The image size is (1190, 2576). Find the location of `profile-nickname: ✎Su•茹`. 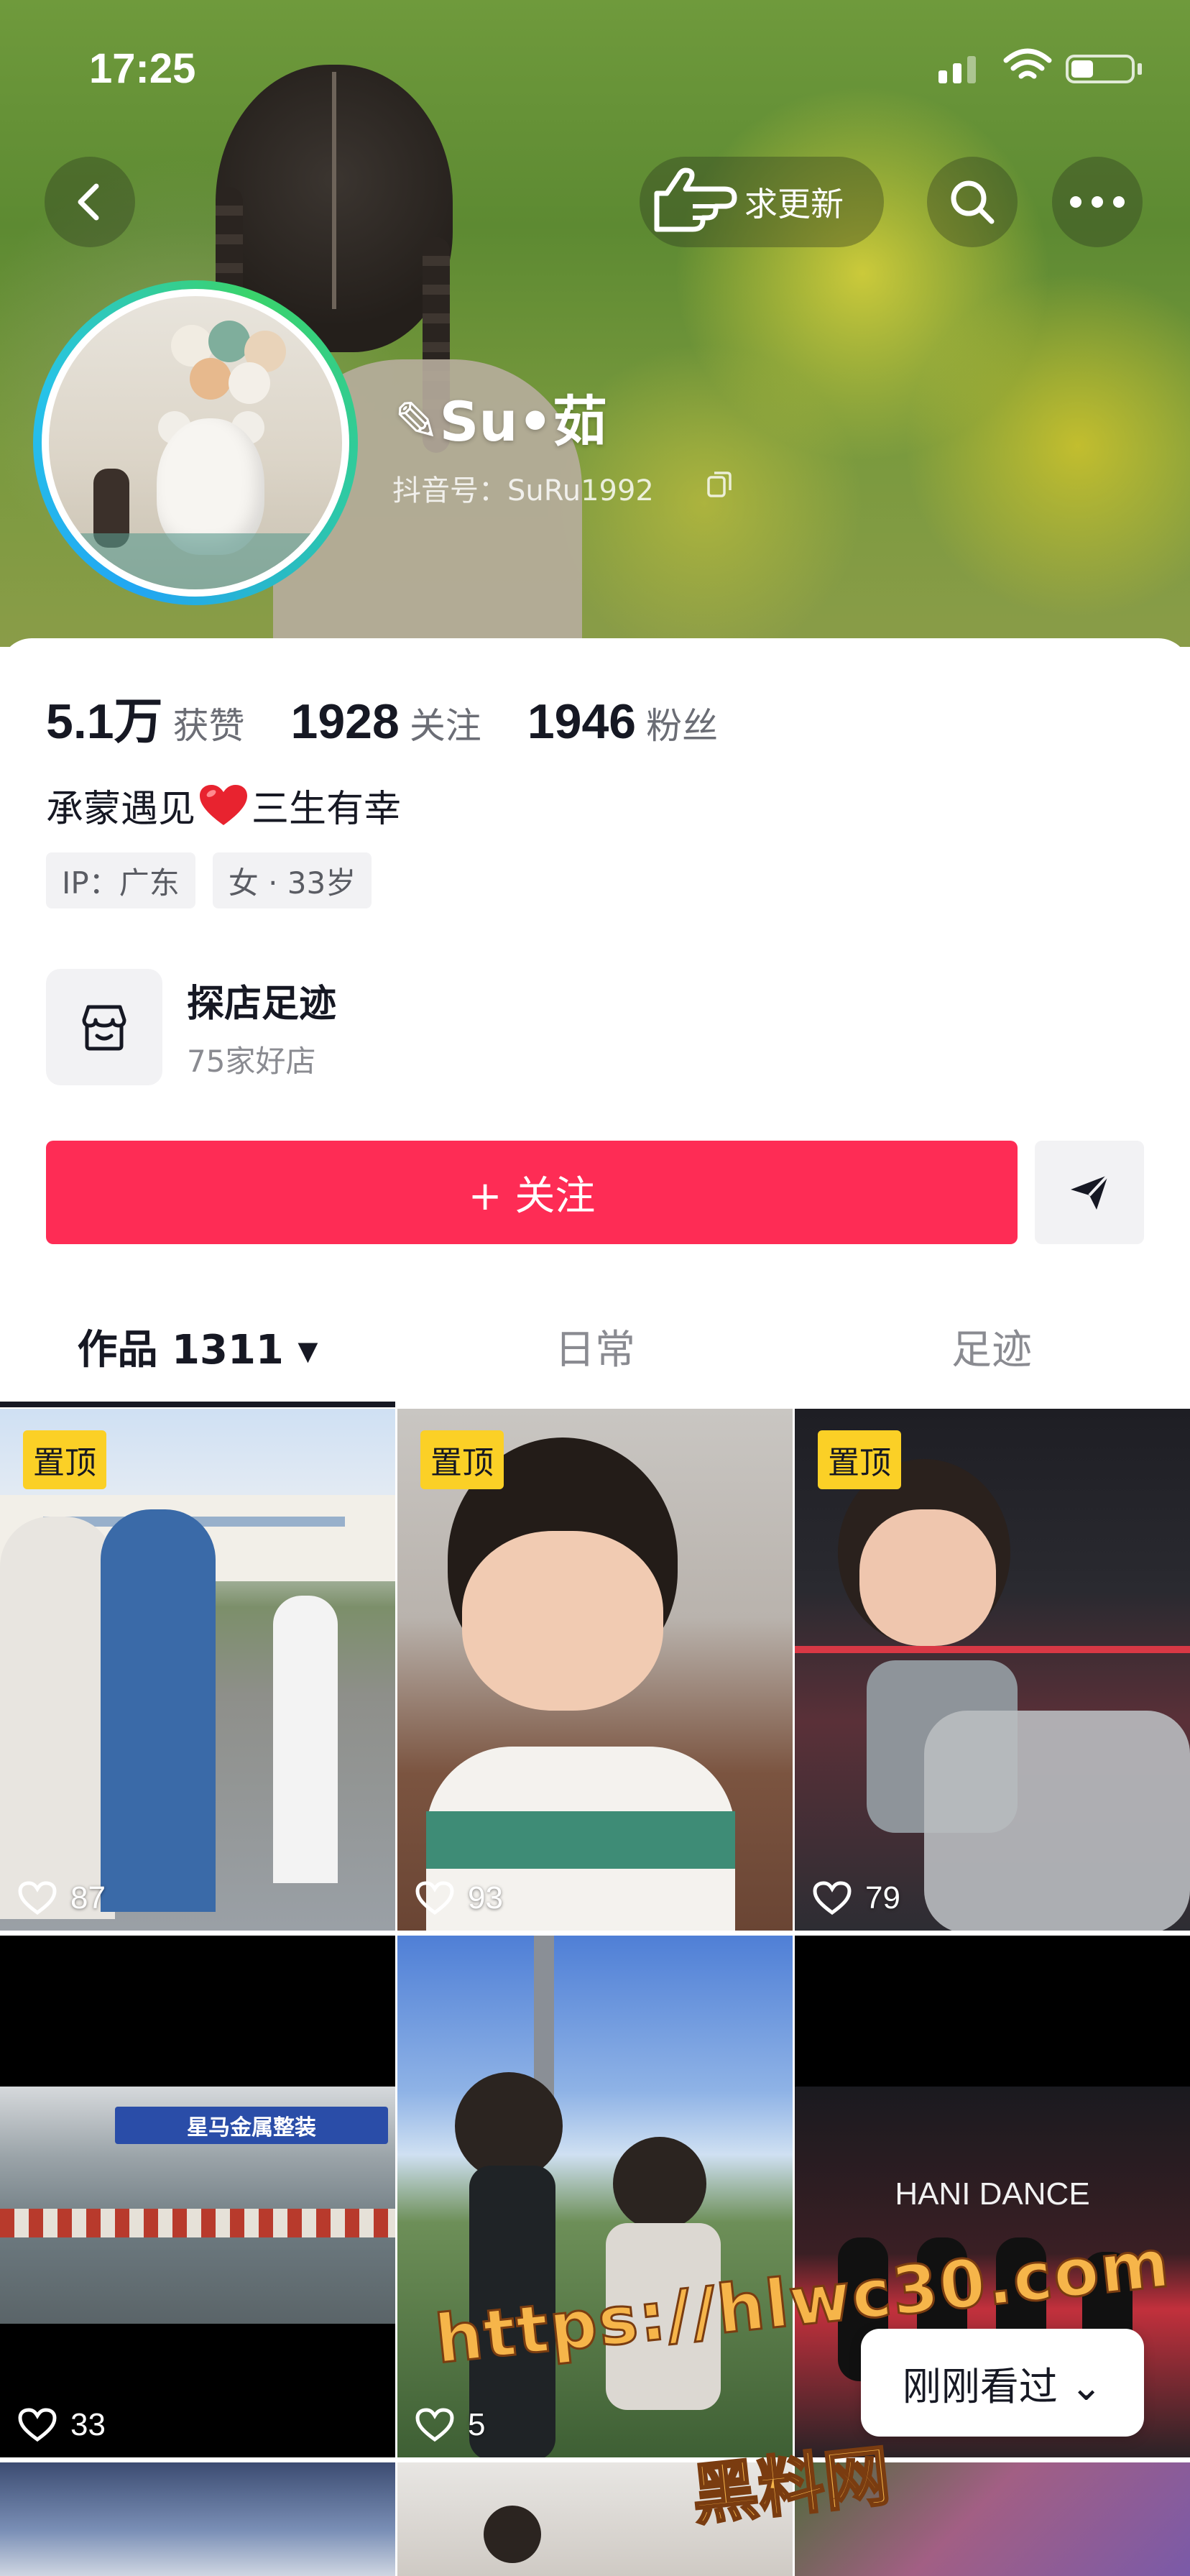

profile-nickname: ✎Su•茹 is located at coordinates (501, 422).